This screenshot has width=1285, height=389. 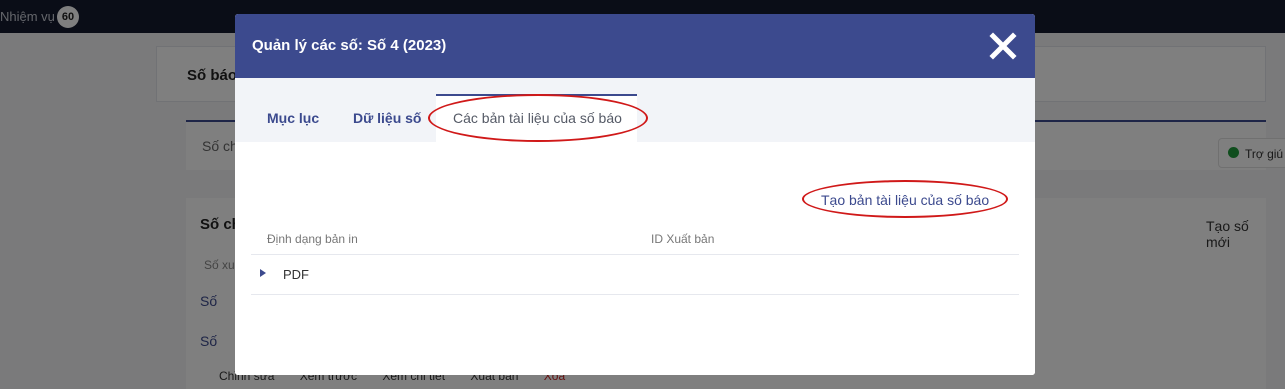 What do you see at coordinates (312, 239) in the screenshot?
I see `column-header-format: Định dạng bản in` at bounding box center [312, 239].